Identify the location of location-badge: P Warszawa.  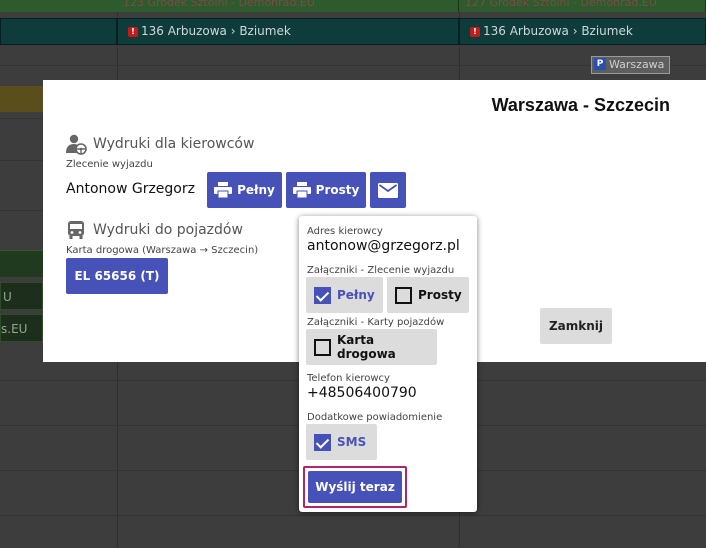
(630, 65).